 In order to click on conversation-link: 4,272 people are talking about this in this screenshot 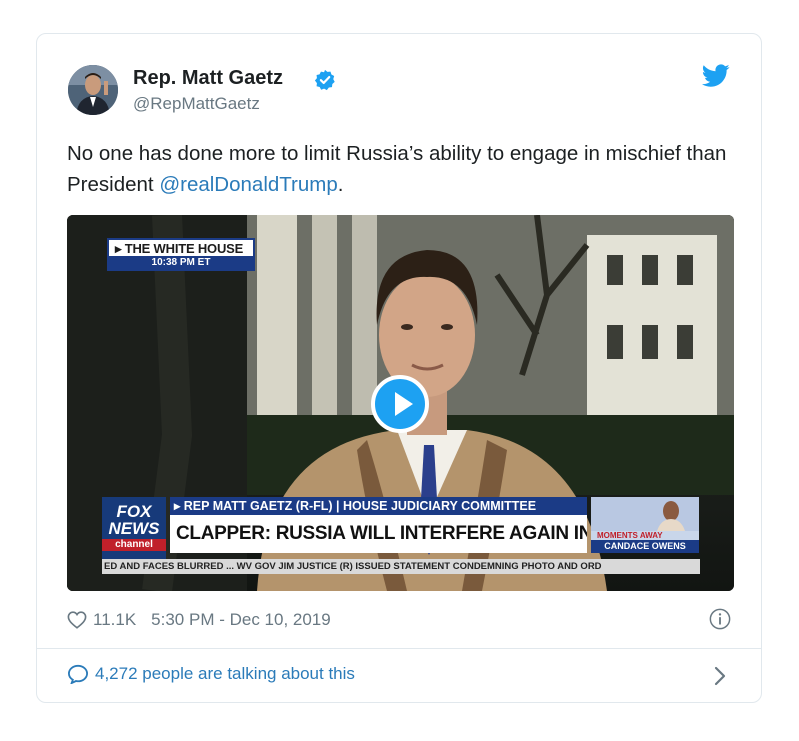, I will do `click(211, 674)`.